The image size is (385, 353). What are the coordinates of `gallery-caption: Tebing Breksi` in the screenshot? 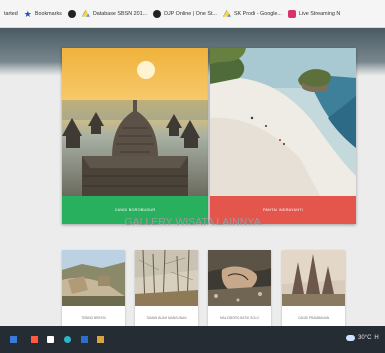 It's located at (93, 318).